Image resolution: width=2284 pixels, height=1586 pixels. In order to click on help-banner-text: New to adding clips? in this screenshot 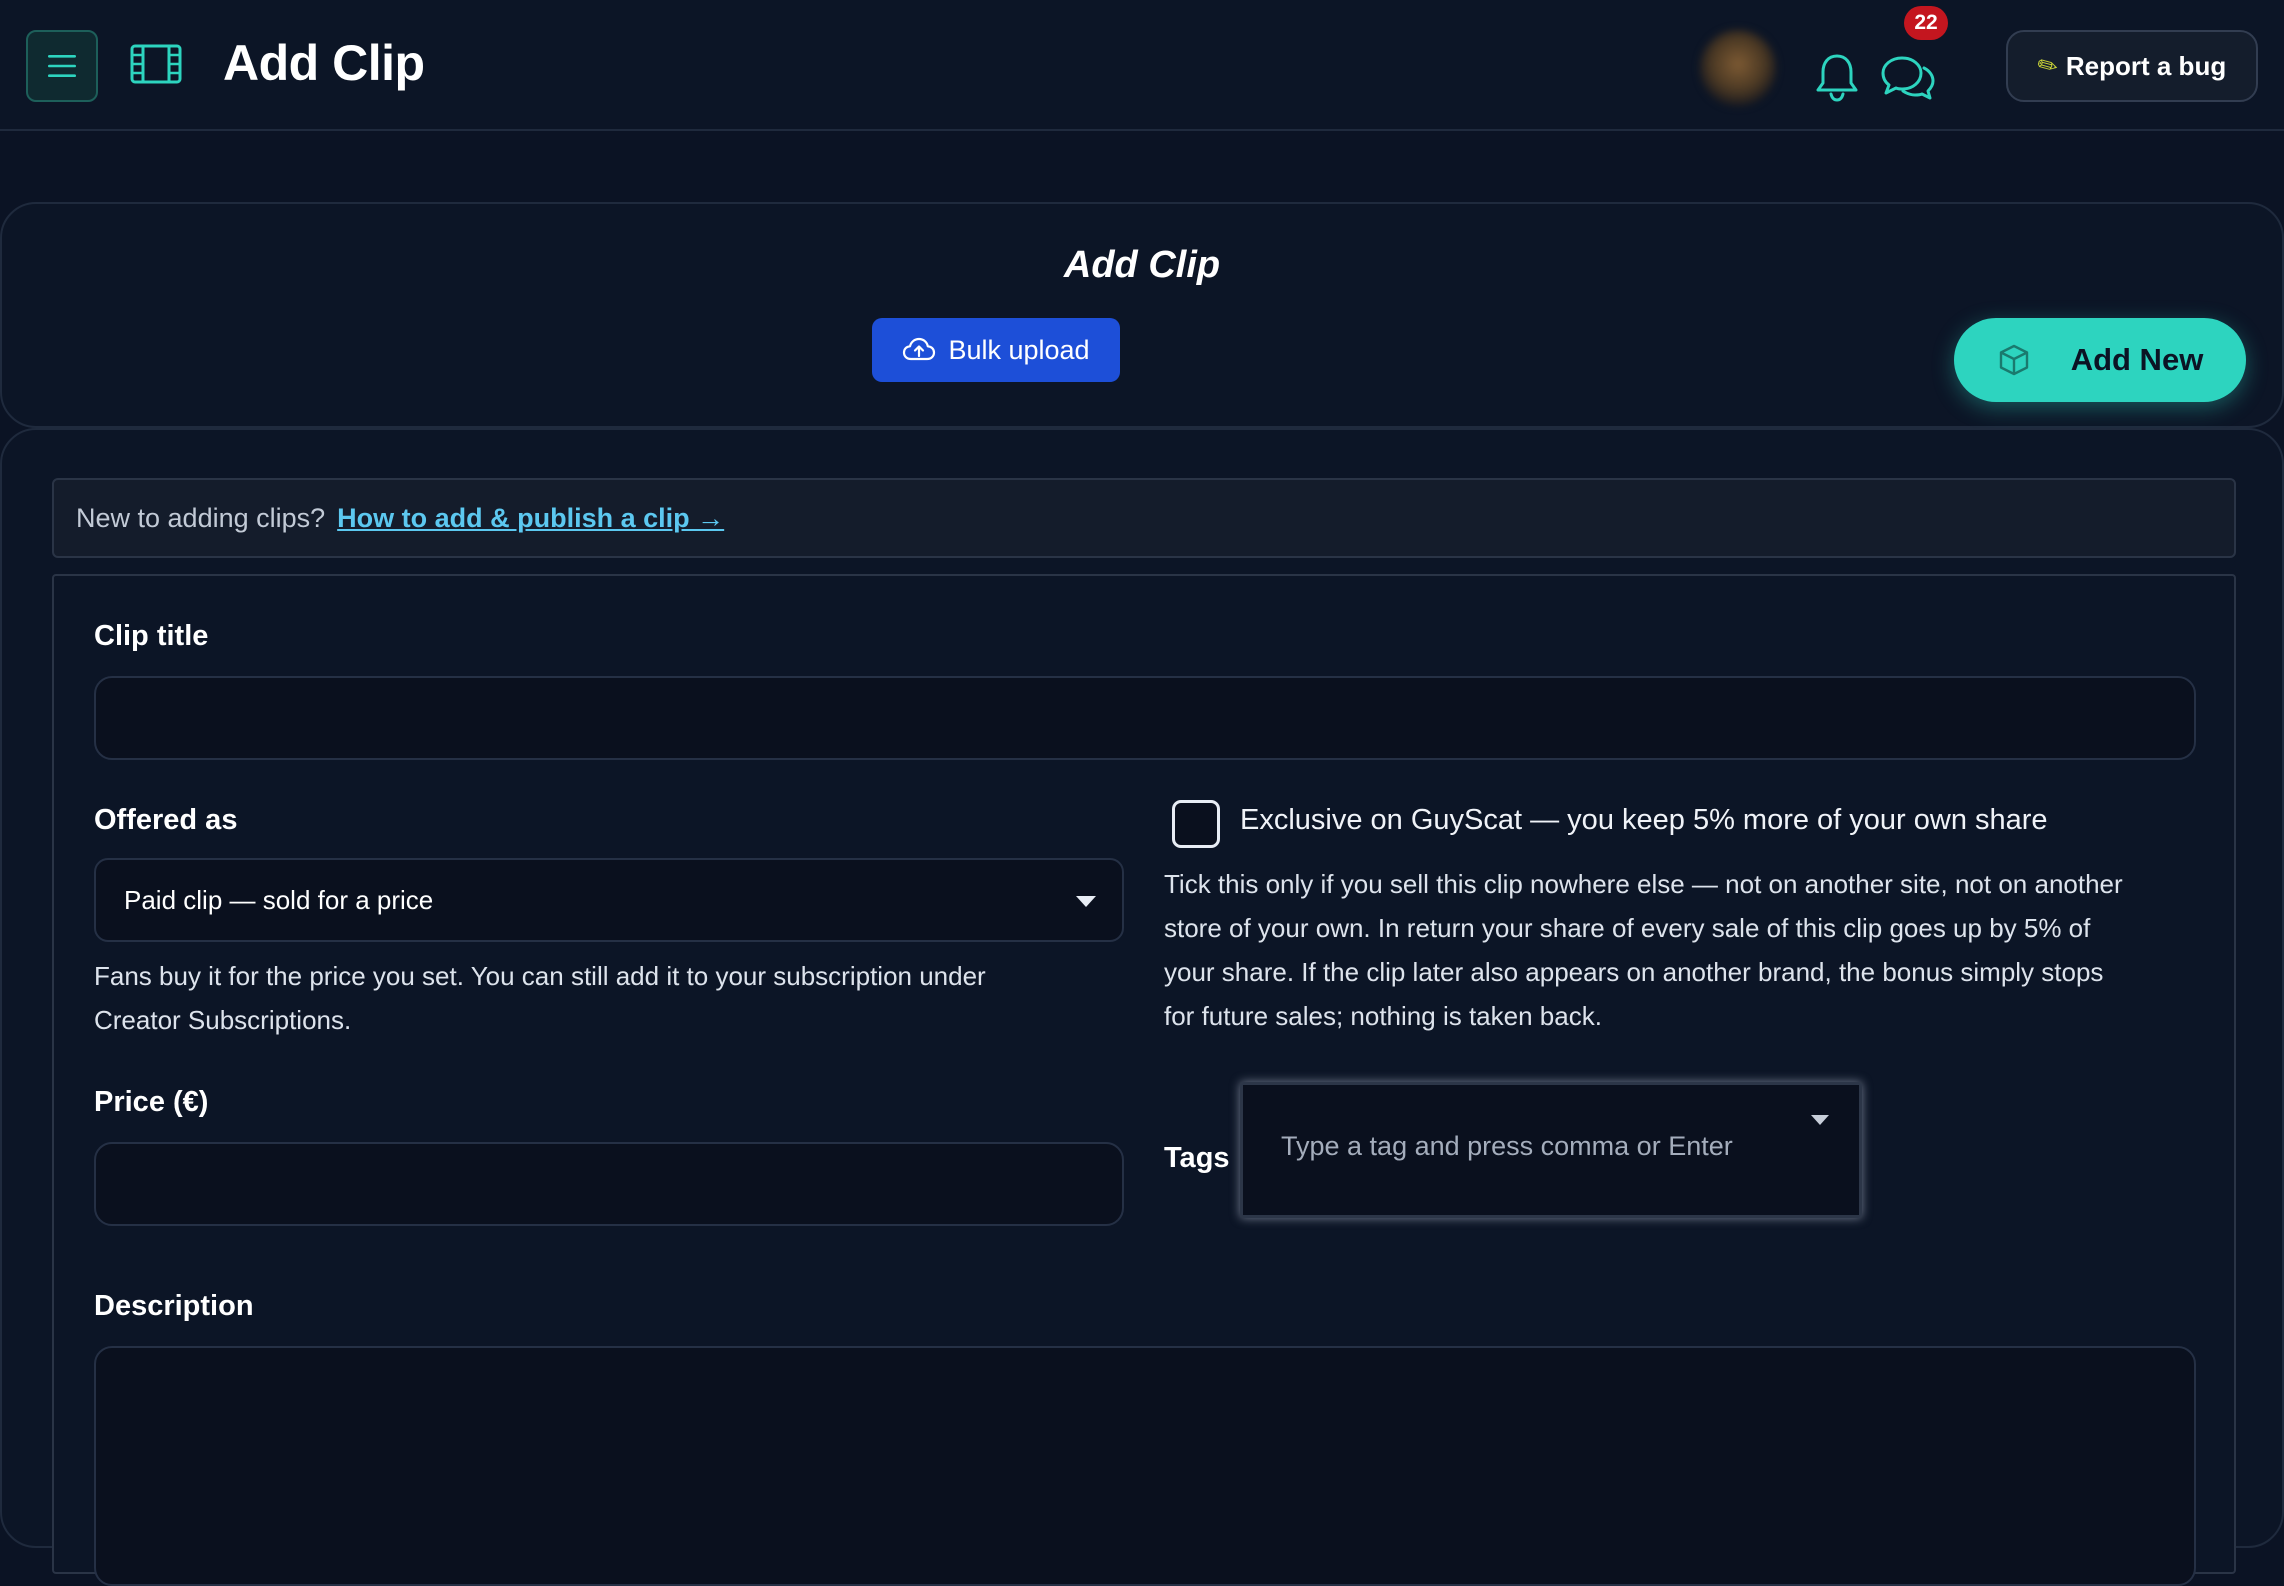, I will do `click(201, 517)`.